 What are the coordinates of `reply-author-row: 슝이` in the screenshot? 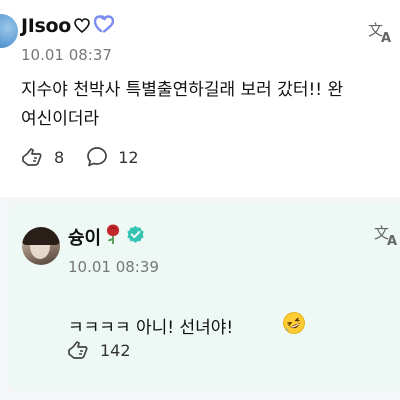 It's located at (106, 236).